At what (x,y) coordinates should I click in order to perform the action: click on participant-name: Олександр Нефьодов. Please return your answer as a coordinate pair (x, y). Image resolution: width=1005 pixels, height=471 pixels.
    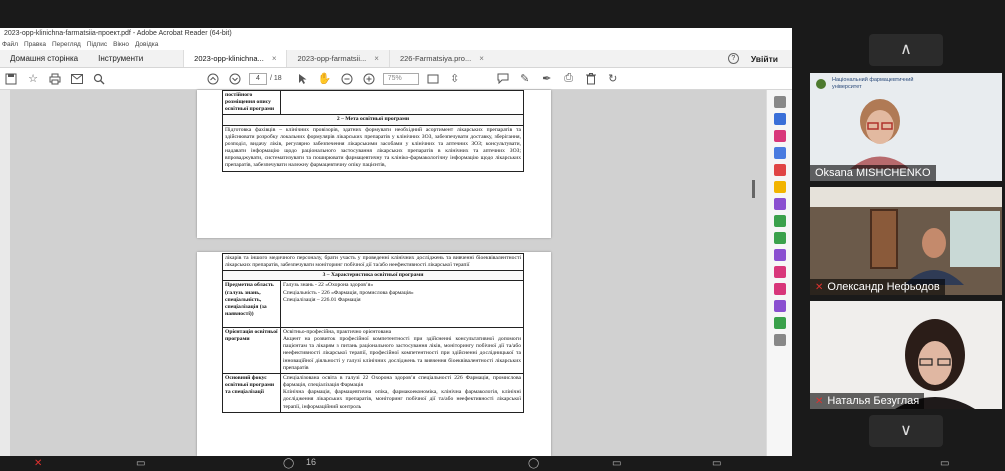
    Looking at the image, I should click on (883, 287).